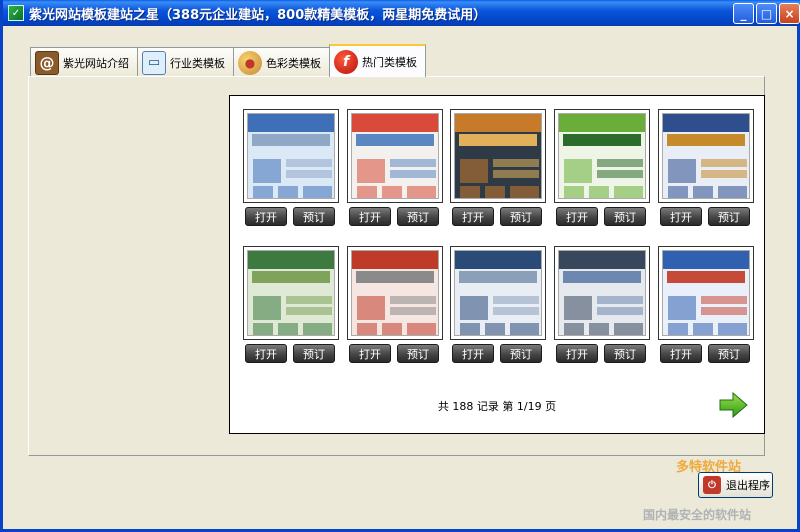 The height and width of the screenshot is (532, 800). Describe the element at coordinates (389, 62) in the screenshot. I see `tab-label: 热门类模板` at that location.